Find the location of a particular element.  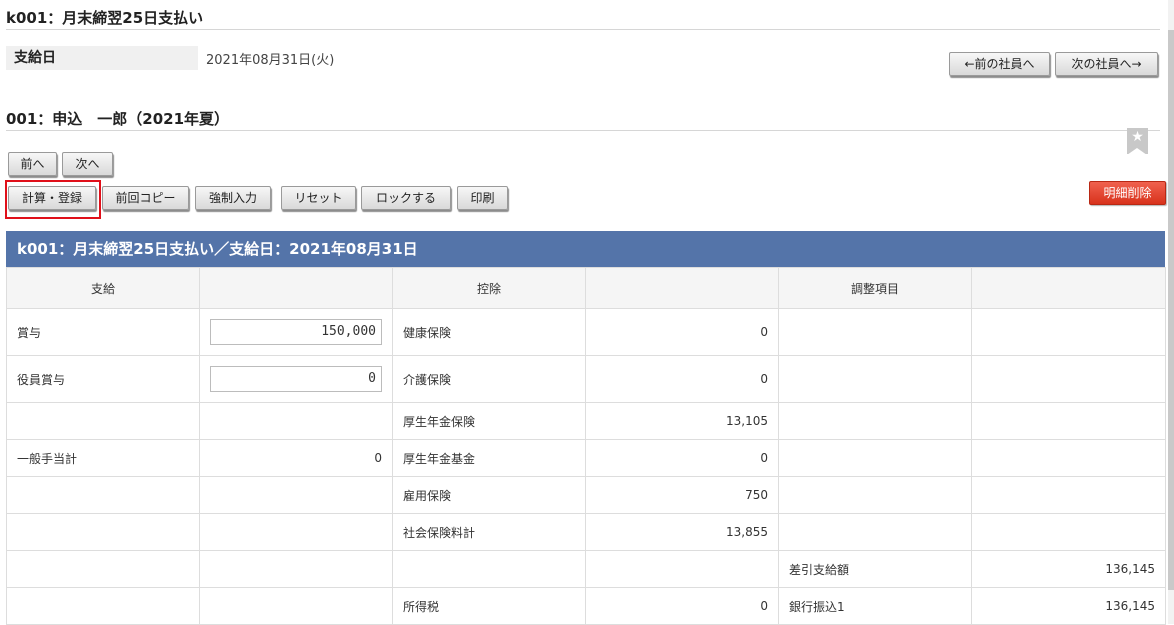

deduction-value is located at coordinates (682, 569).